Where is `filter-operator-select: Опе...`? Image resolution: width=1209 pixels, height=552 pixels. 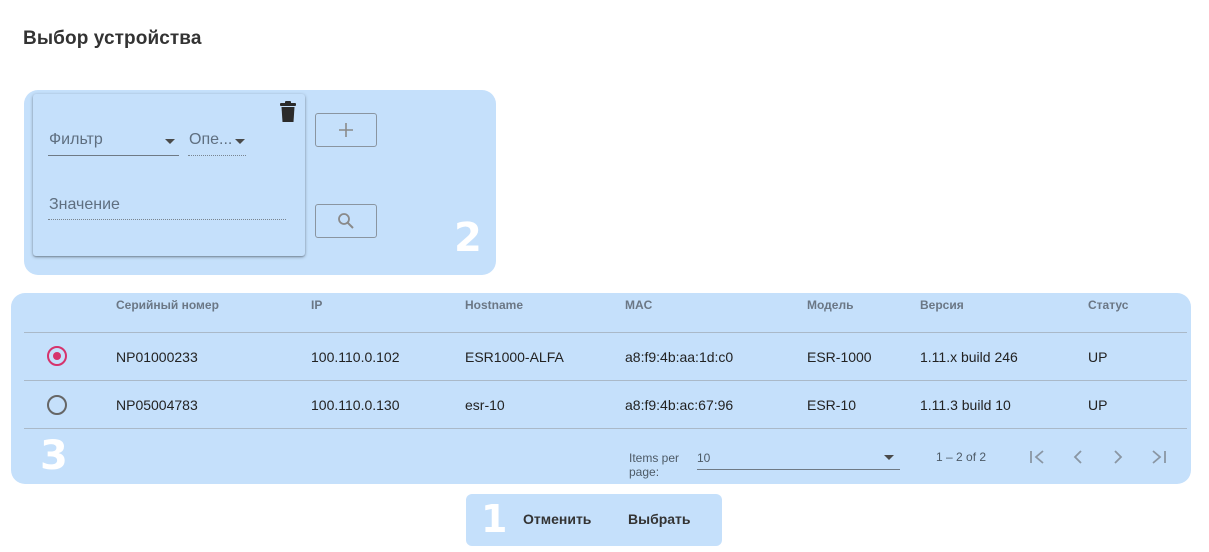
filter-operator-select: Опе... is located at coordinates (210, 140).